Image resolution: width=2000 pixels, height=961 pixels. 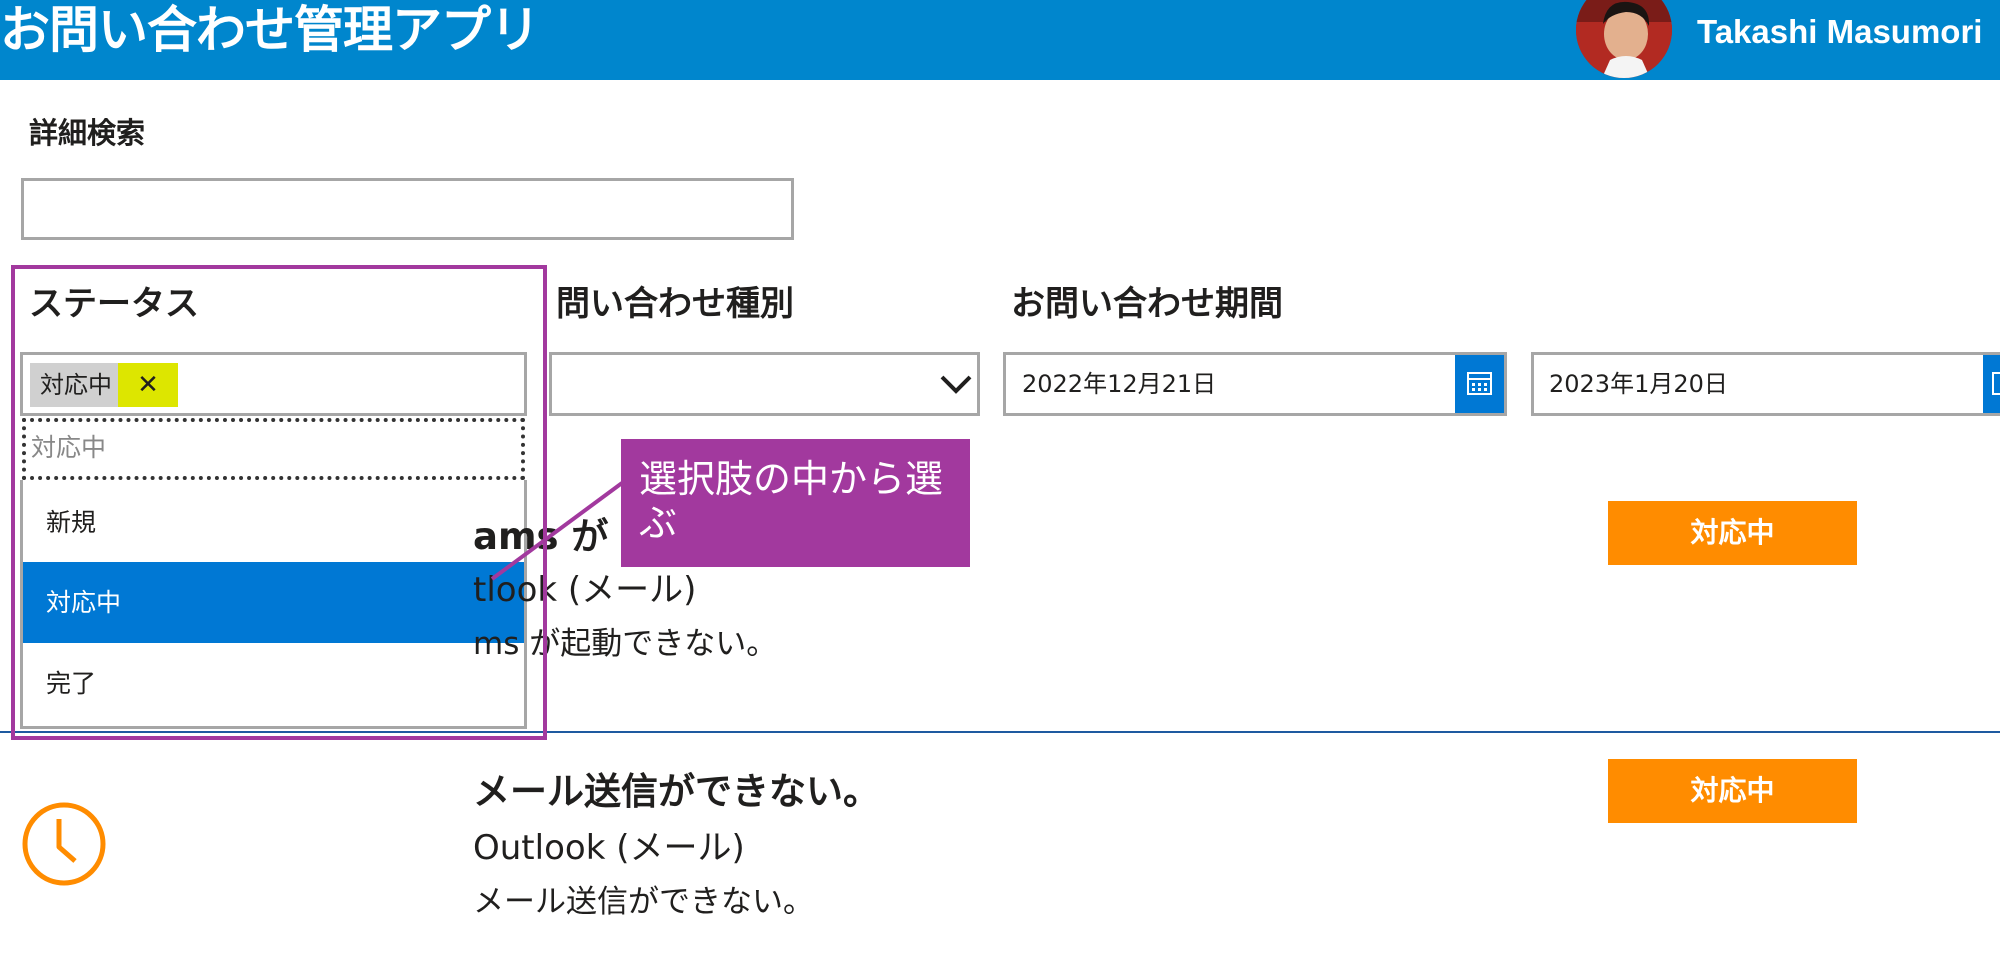 What do you see at coordinates (407, 209) in the screenshot?
I see `search-input` at bounding box center [407, 209].